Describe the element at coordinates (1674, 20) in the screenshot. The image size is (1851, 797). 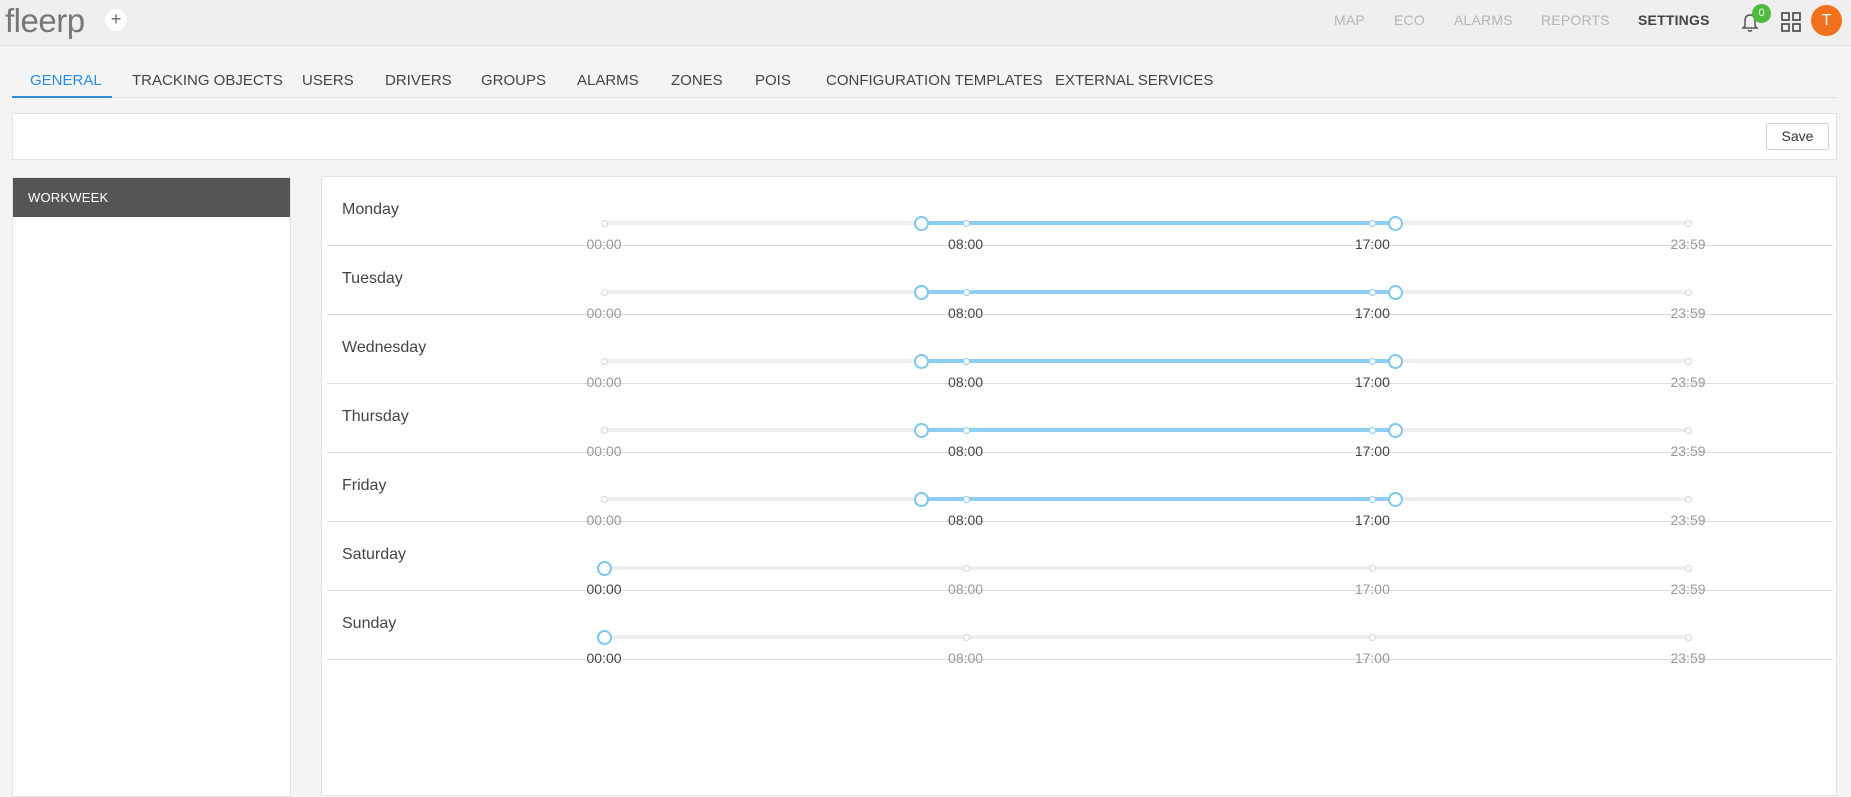
I see `nav-settings: SETTINGS` at that location.